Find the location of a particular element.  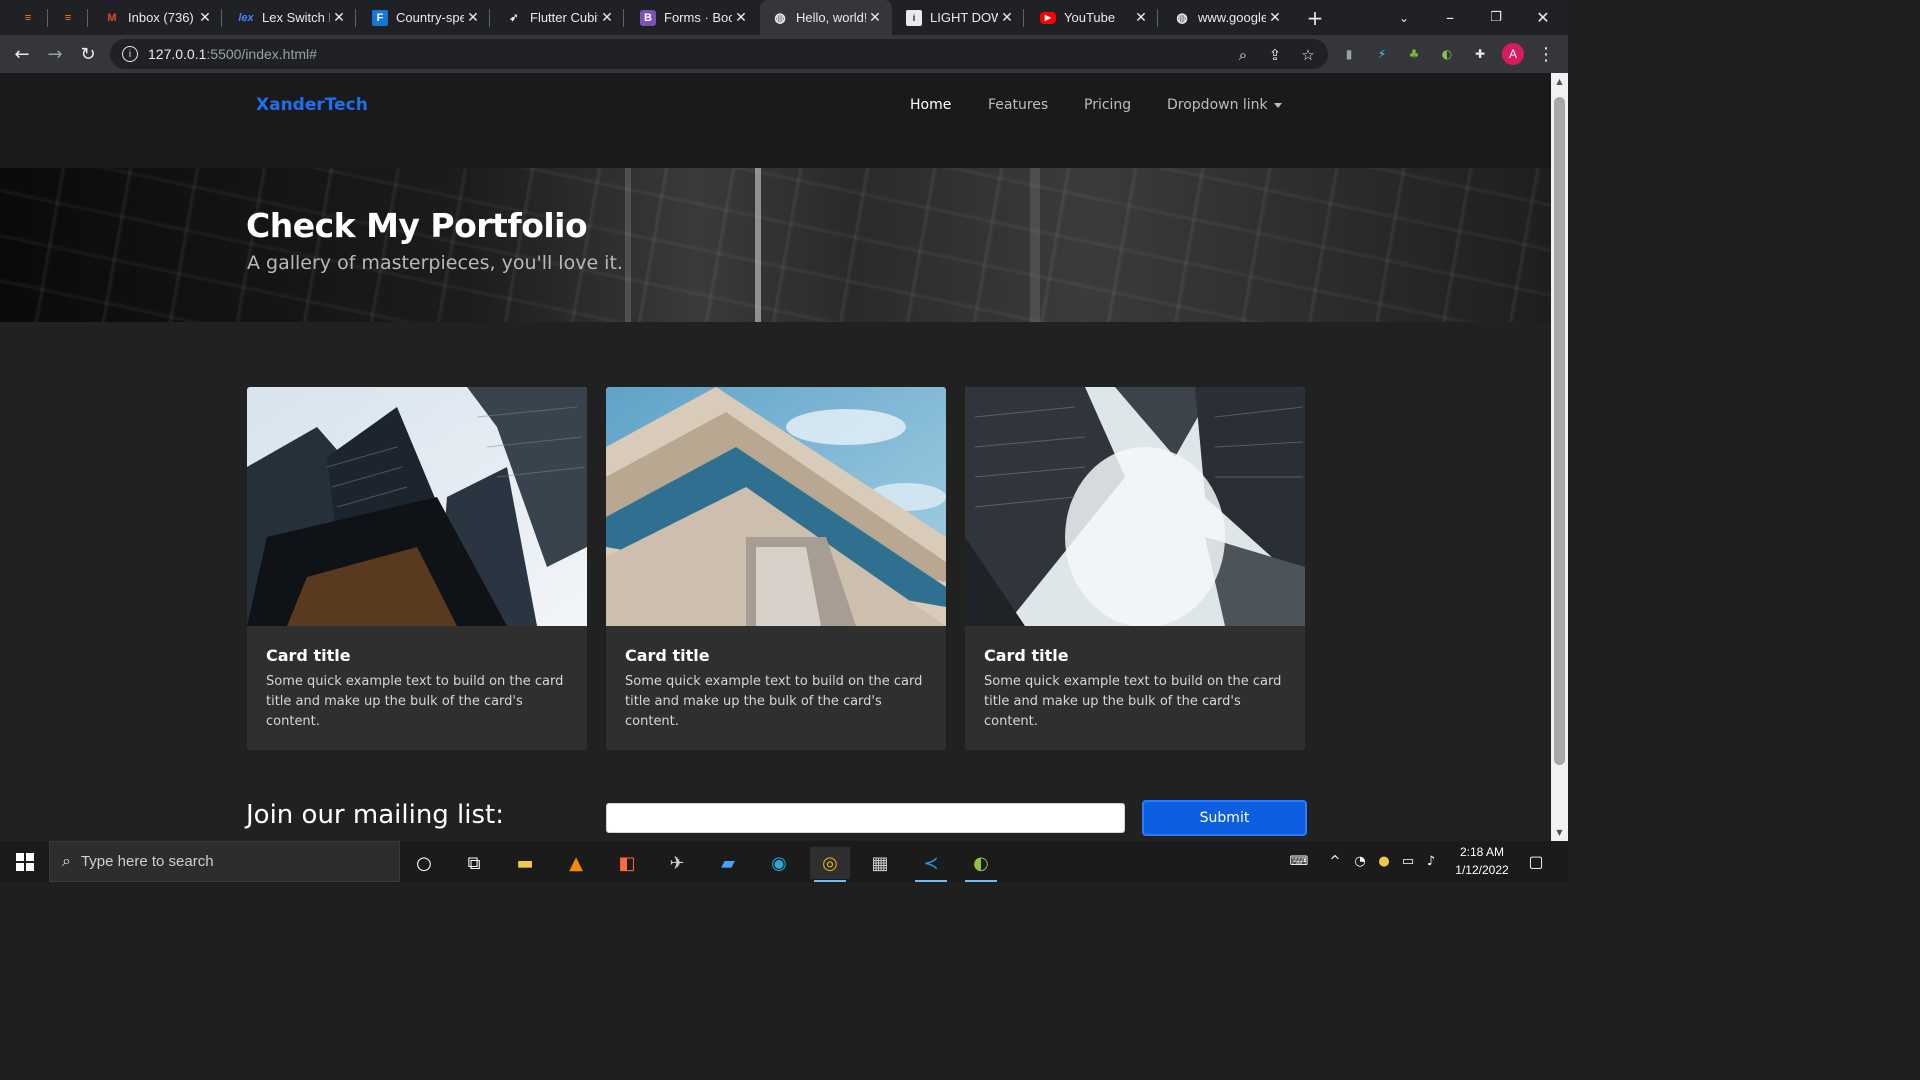

taskbar-clock: 2:18 AM 1/12/2022 is located at coordinates (1482, 861).